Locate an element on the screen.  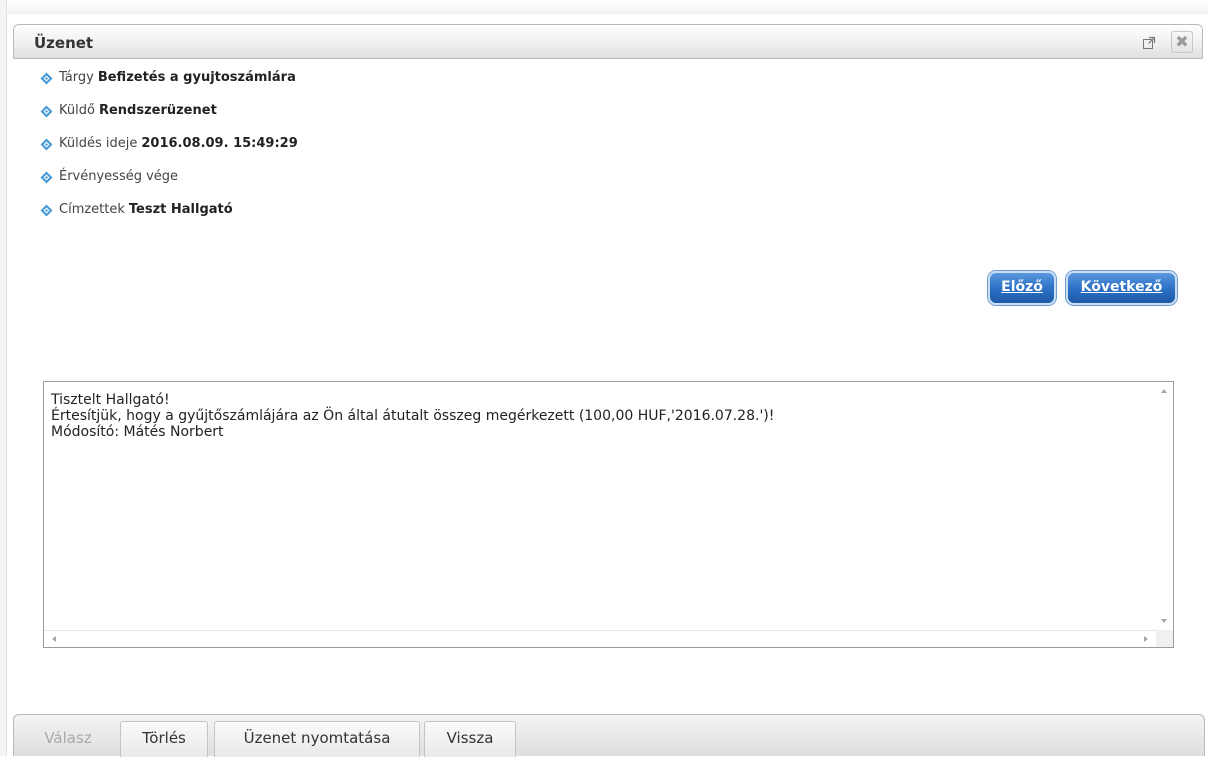
field-sent-time: Küldés ideje 2016.08.09. 15:49:29 is located at coordinates (169, 152).